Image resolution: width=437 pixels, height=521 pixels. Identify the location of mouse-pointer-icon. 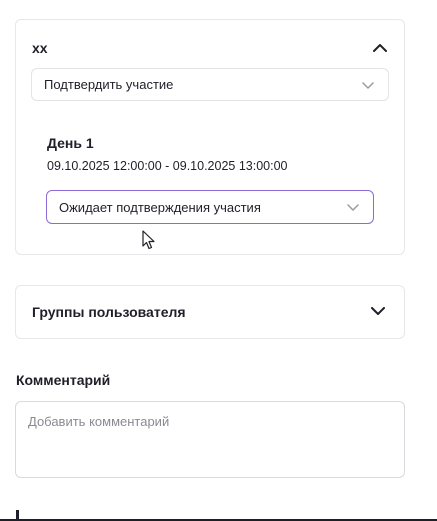
(149, 240).